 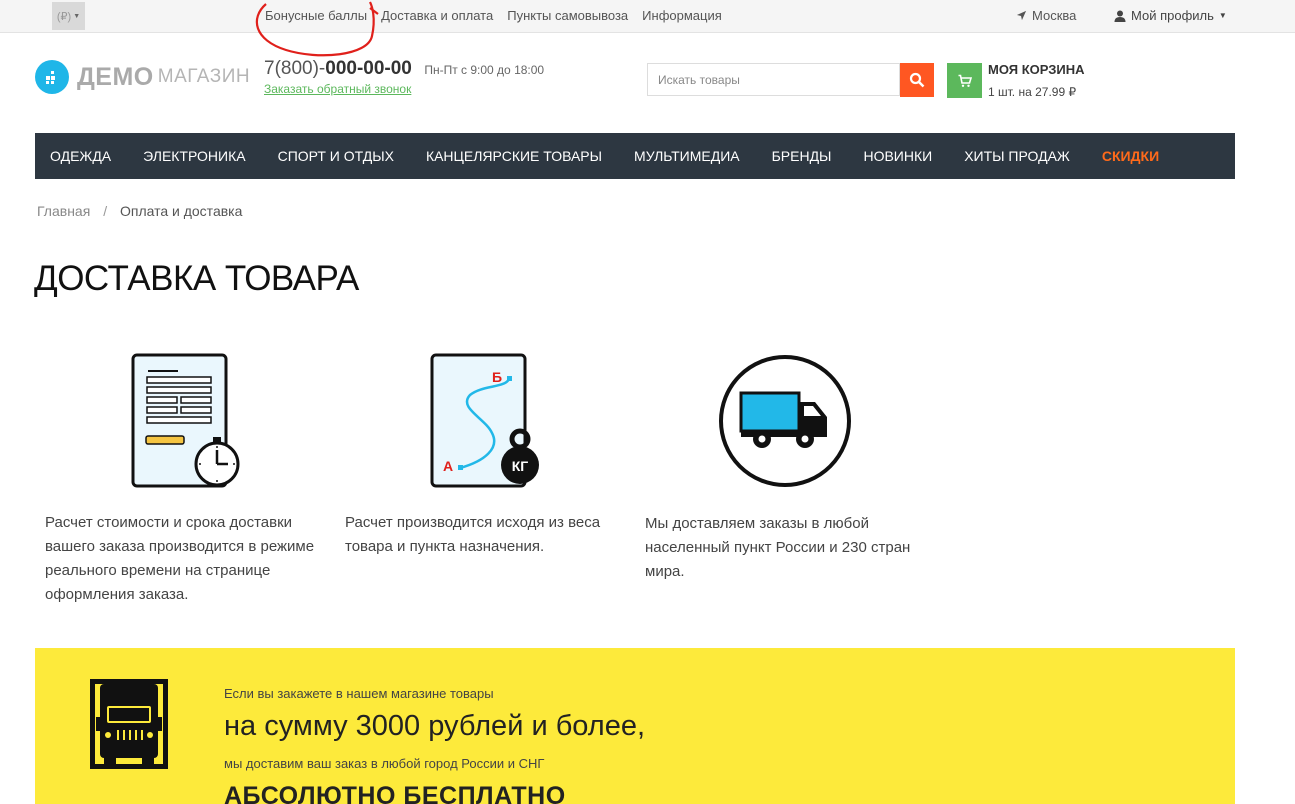 What do you see at coordinates (497, 377) in the screenshot?
I see `map-point-b: Б` at bounding box center [497, 377].